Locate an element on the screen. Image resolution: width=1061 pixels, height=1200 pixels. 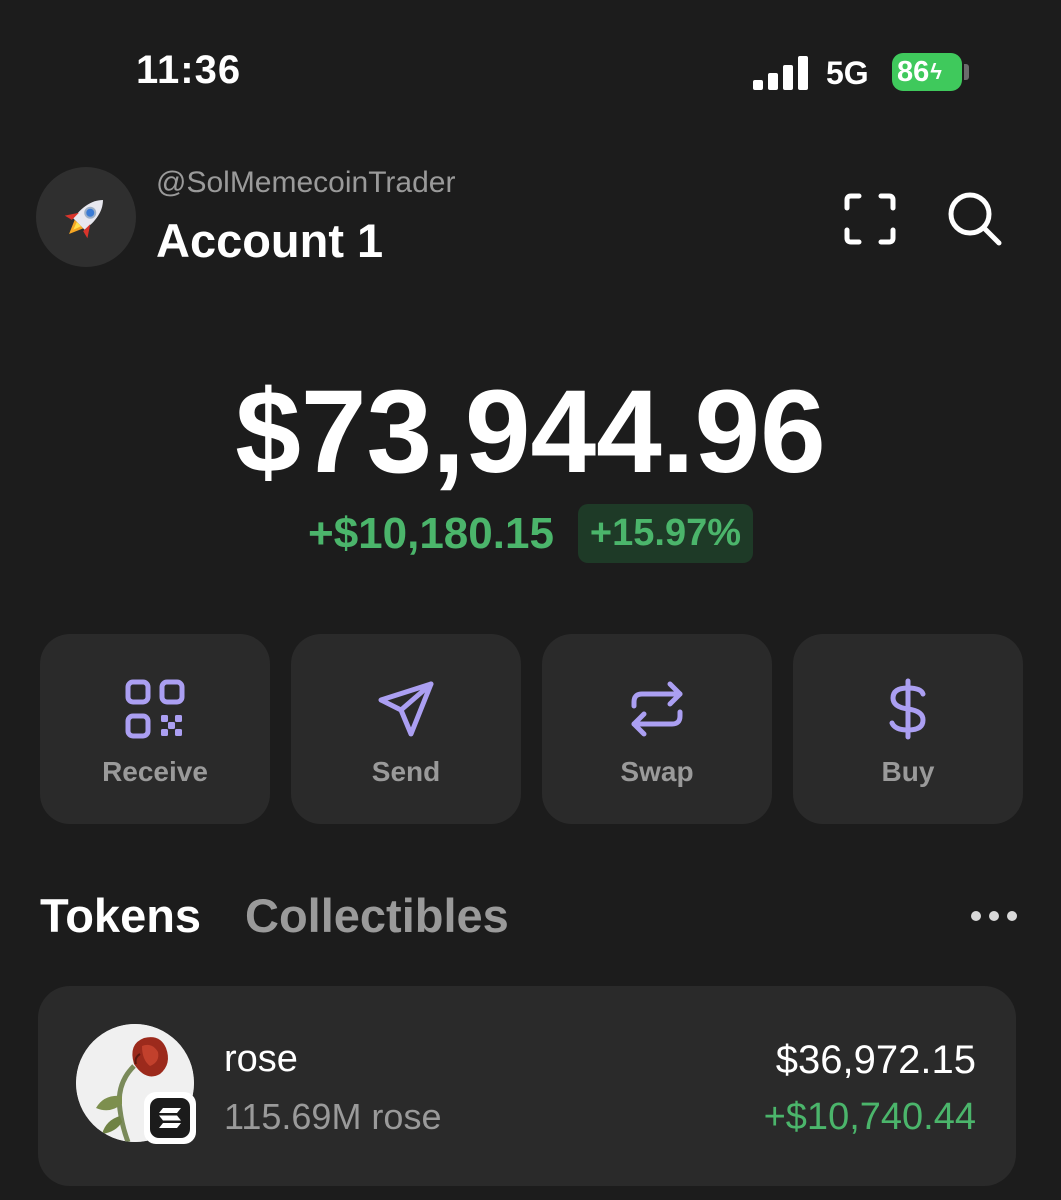
receive-button: Receive is located at coordinates (155, 729).